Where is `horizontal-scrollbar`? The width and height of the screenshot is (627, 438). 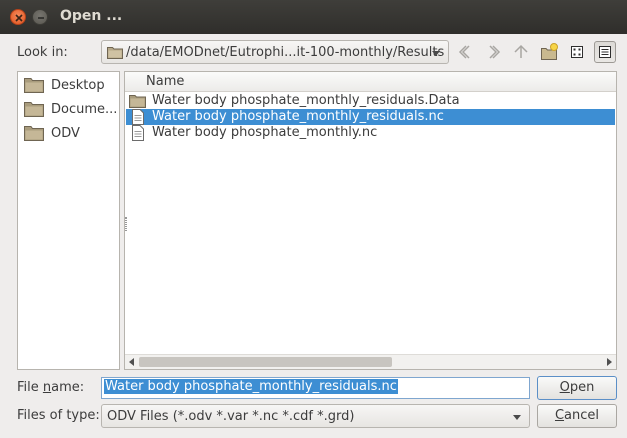
horizontal-scrollbar is located at coordinates (370, 361).